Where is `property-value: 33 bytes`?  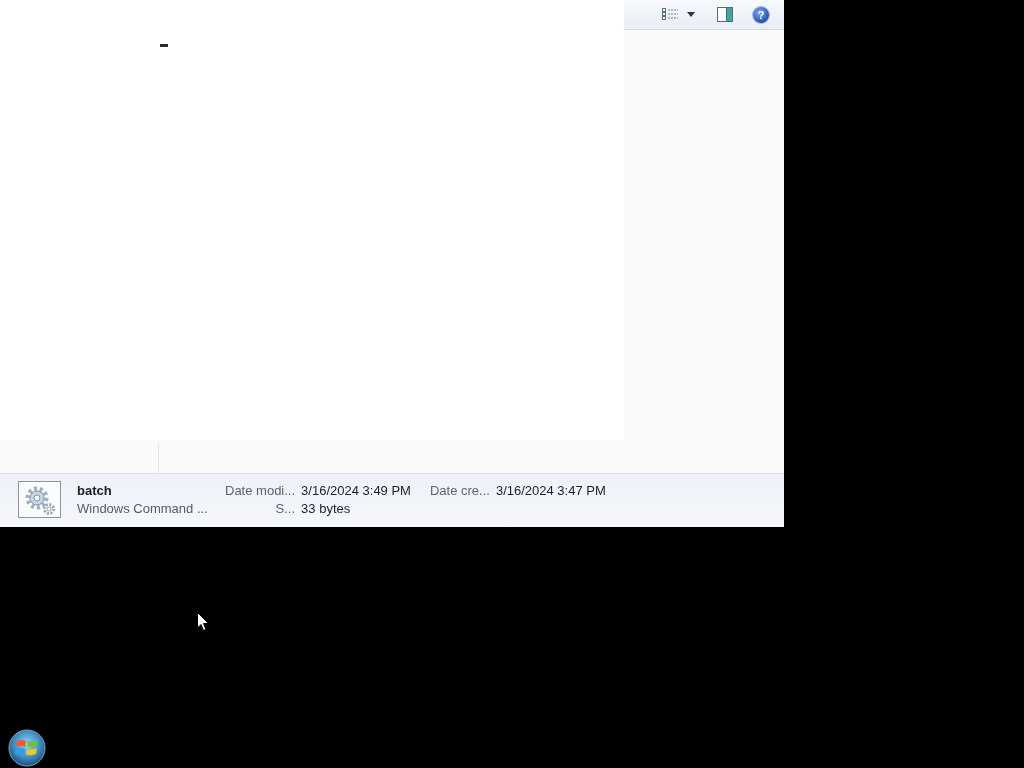
property-value: 33 bytes is located at coordinates (326, 509).